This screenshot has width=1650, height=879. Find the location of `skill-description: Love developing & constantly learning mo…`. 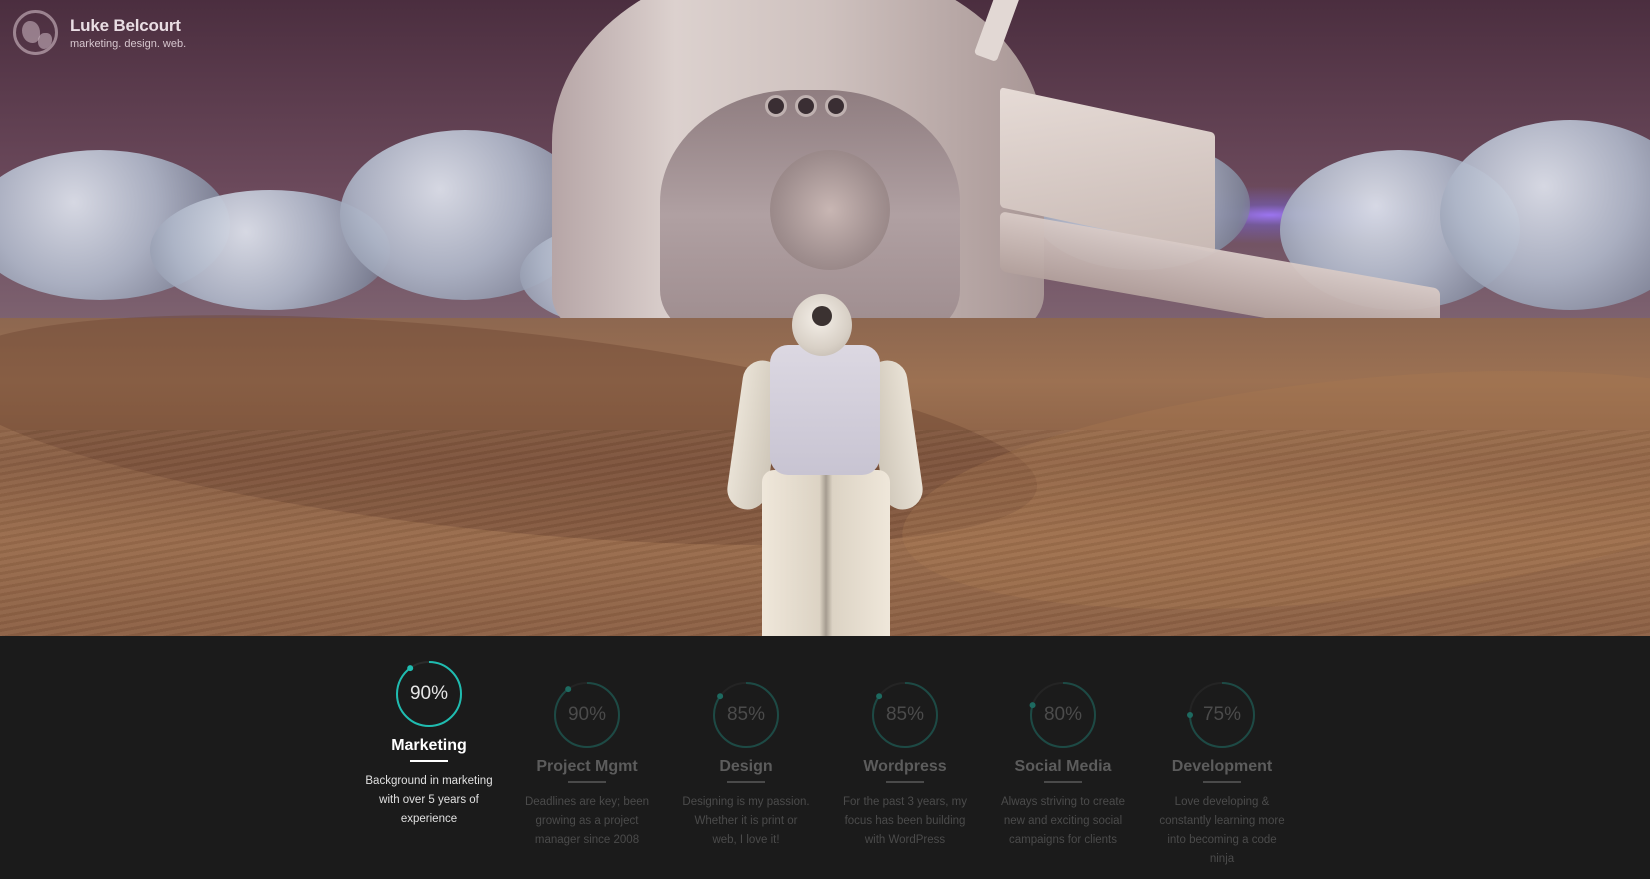

skill-description: Love developing & constantly learning mo… is located at coordinates (1222, 830).